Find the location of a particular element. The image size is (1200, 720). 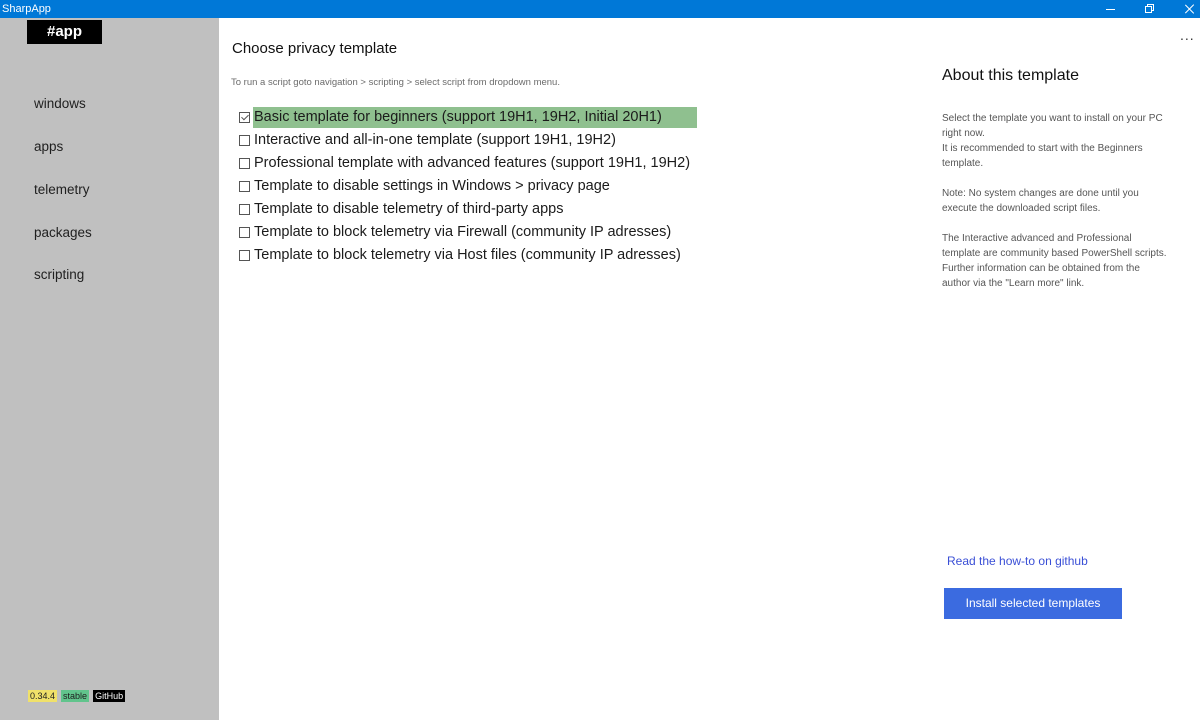

sidebar-item-scripting: scripting is located at coordinates (59, 274).